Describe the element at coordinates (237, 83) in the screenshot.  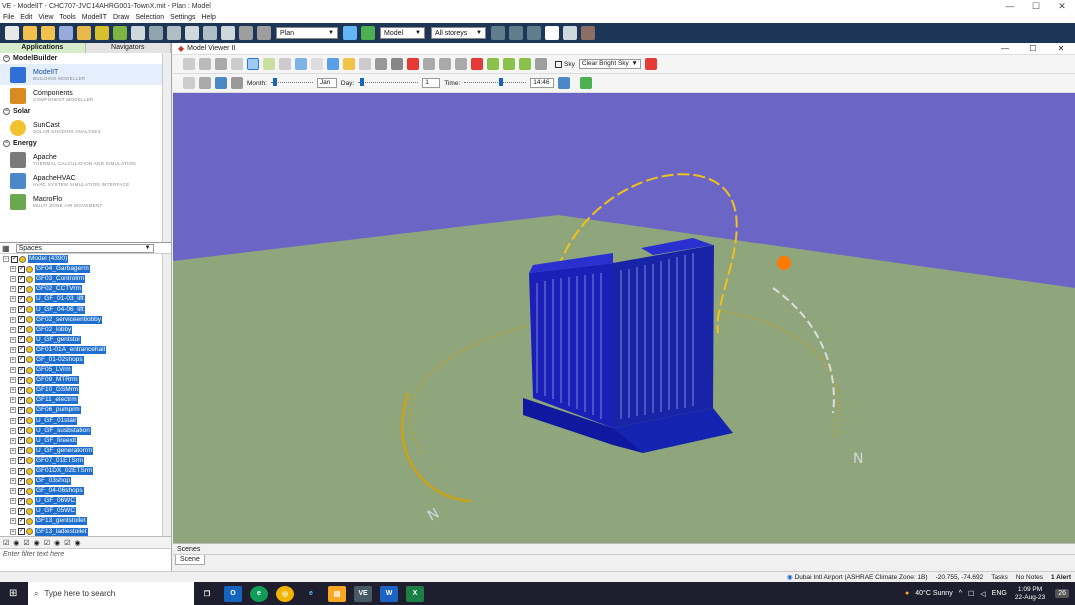
I see `calendar-icon` at that location.